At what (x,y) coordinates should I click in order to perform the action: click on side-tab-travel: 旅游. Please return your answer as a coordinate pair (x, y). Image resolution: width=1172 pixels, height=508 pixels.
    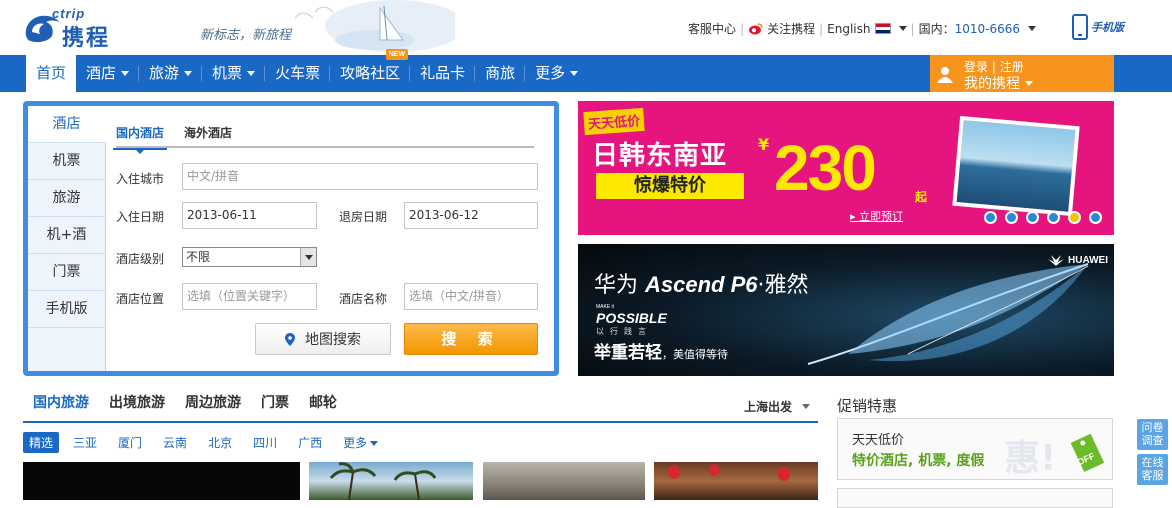
    Looking at the image, I should click on (66, 198).